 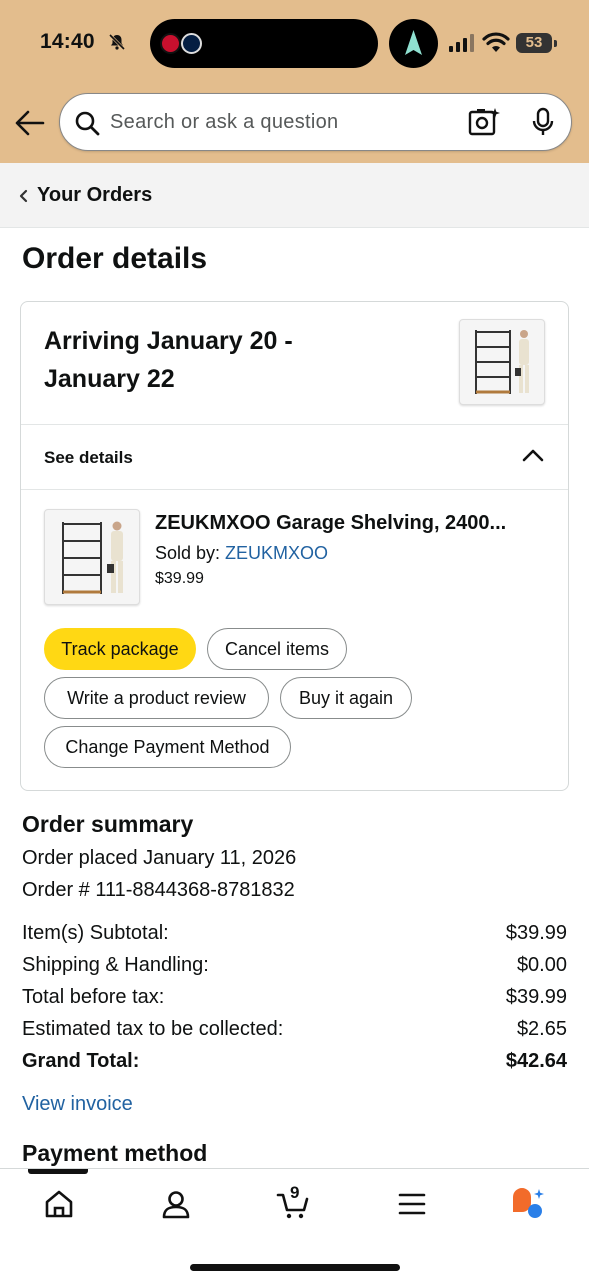 I want to click on breadcrumb: Your Orders, so click(x=294, y=195).